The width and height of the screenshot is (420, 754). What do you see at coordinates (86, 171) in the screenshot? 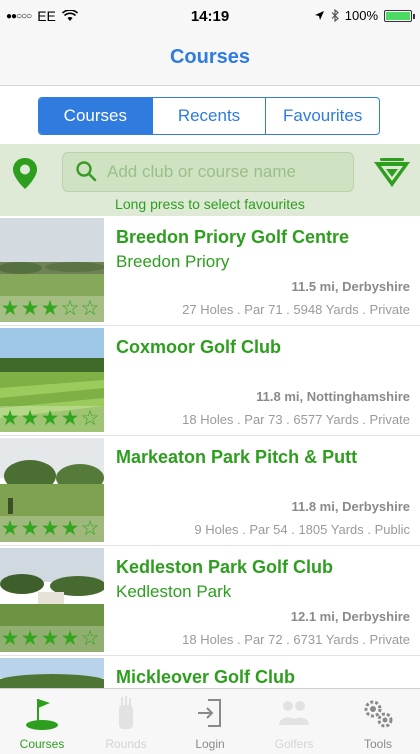
I see `search-icon` at bounding box center [86, 171].